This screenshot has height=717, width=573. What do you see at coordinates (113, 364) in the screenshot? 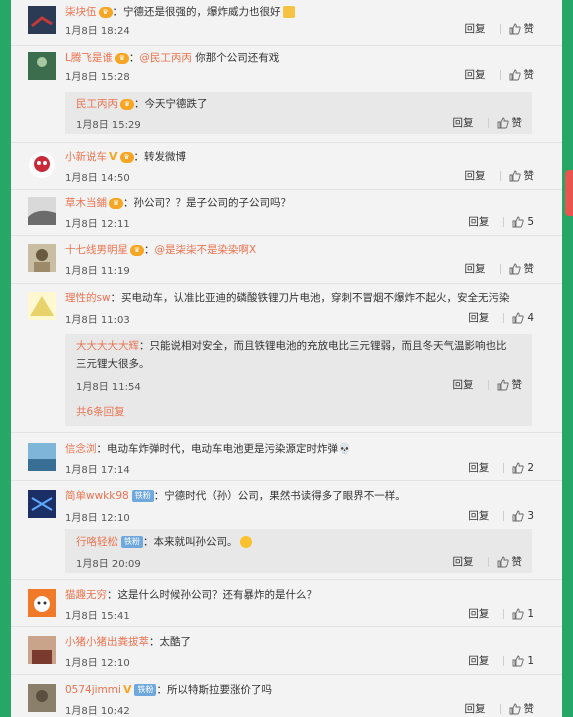
I see `reply-text-cont: 三元锂大很多。` at bounding box center [113, 364].